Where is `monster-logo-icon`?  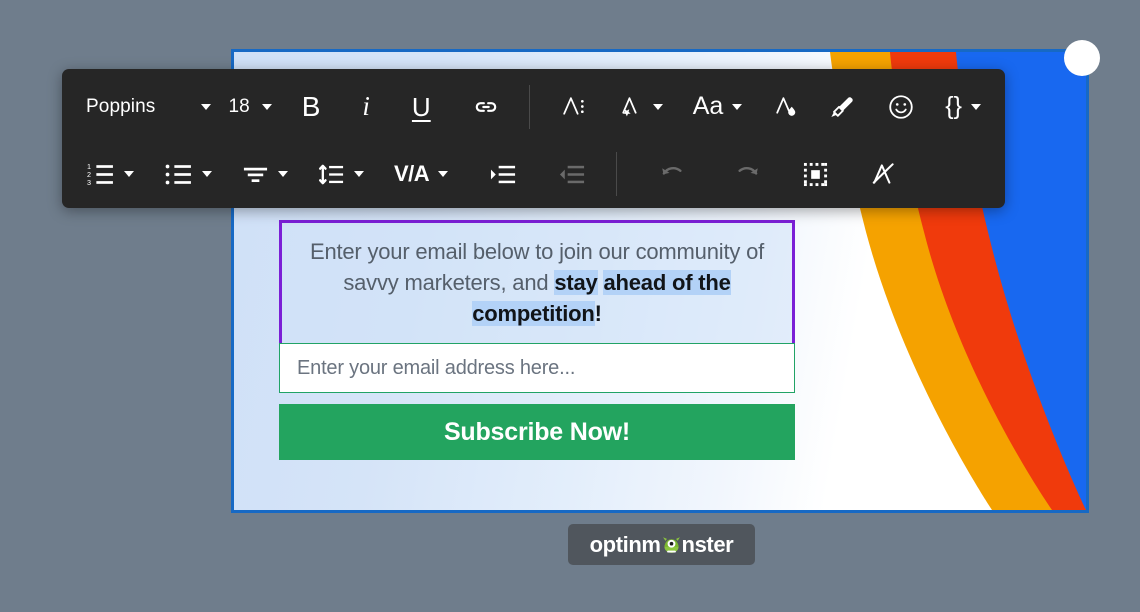 monster-logo-icon is located at coordinates (671, 545).